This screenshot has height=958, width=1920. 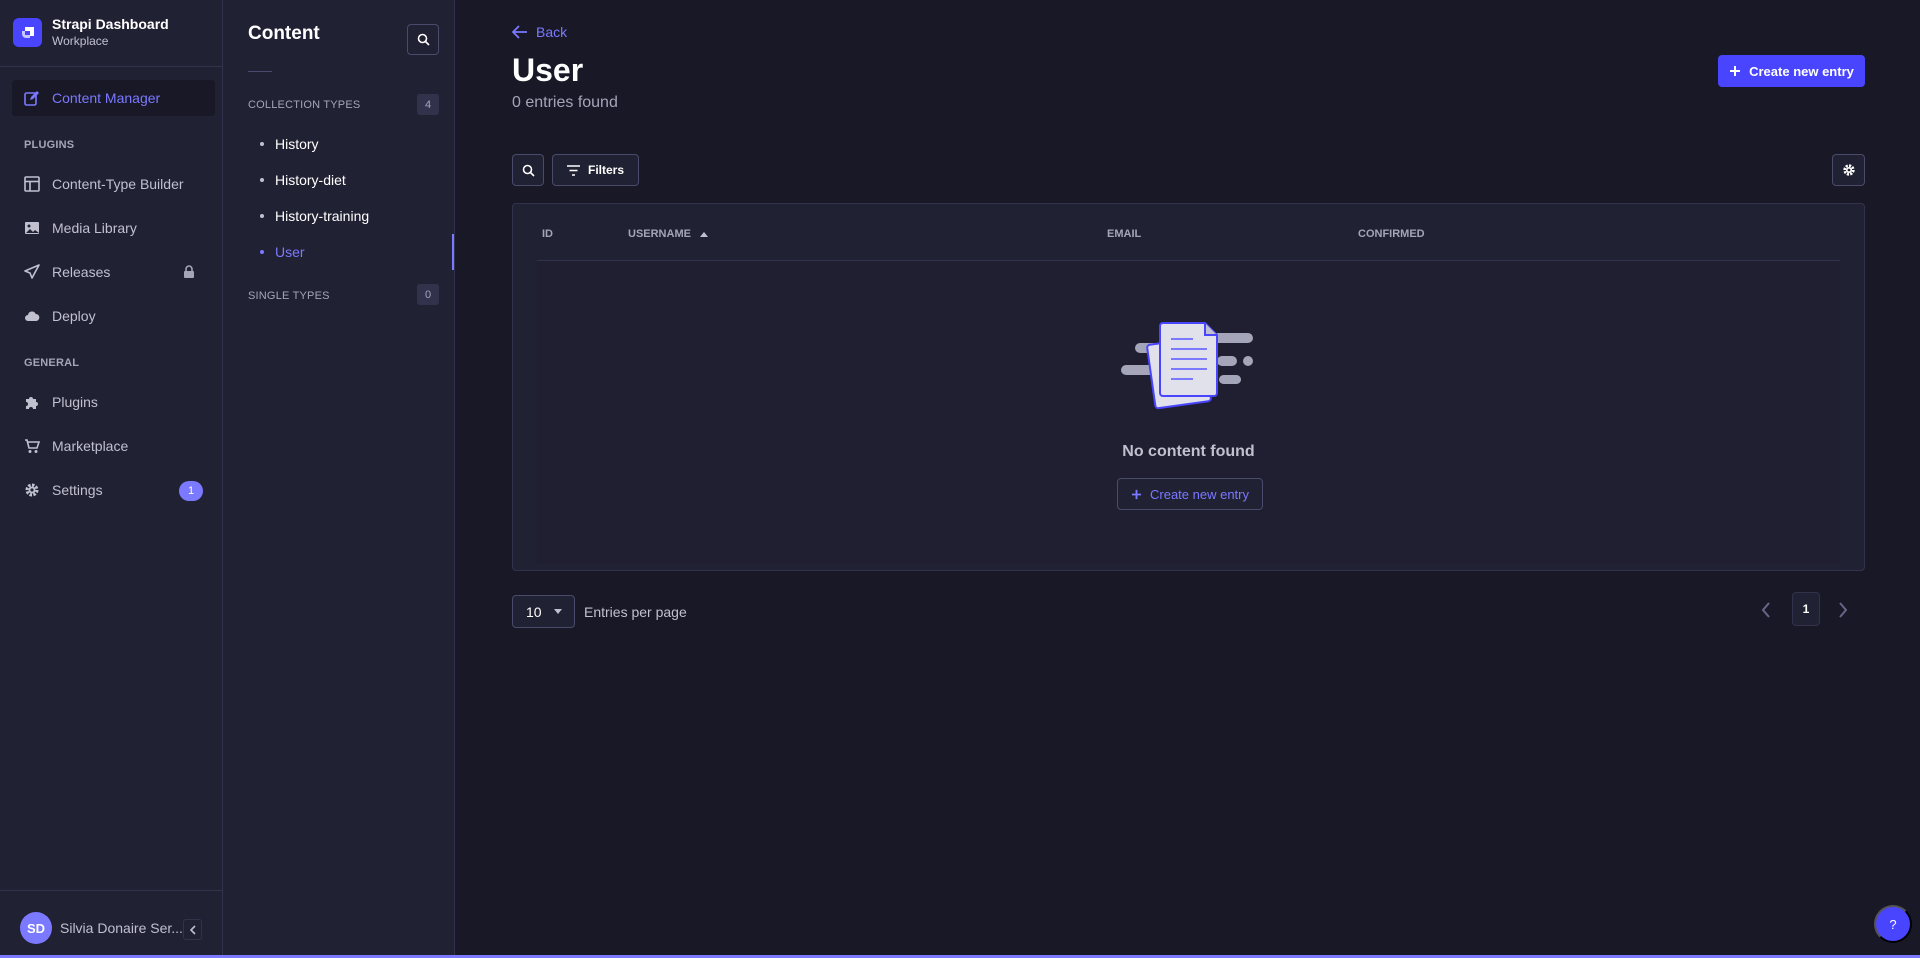 I want to click on nav-item-marketplace: Marketplace, so click(x=113, y=446).